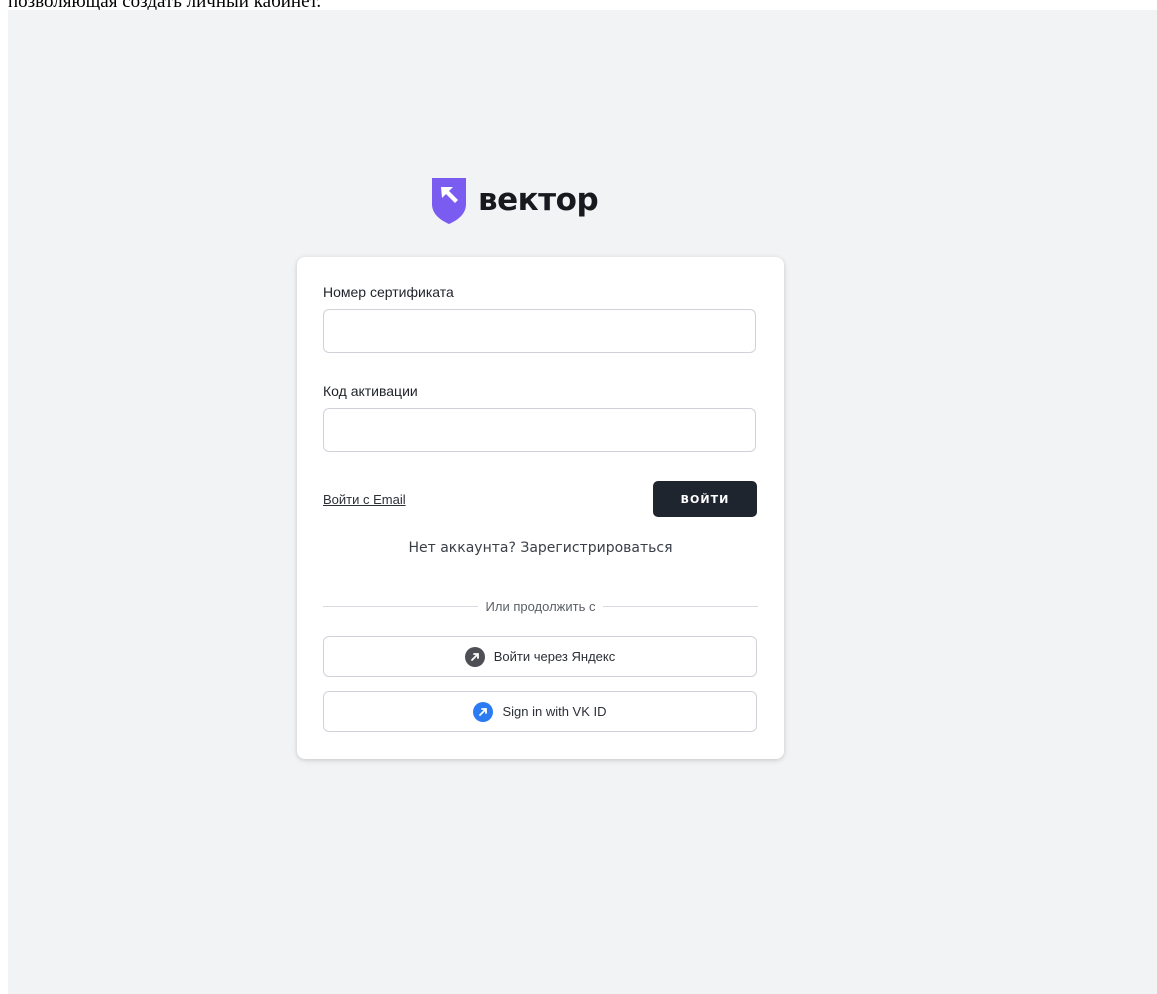  I want to click on certificate-number-input, so click(539, 331).